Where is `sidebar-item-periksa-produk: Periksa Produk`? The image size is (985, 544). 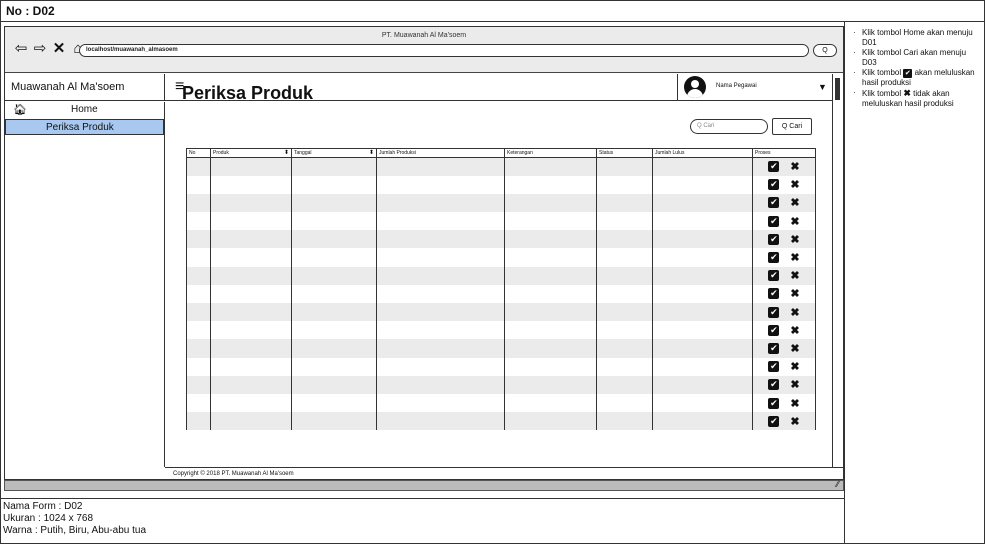 sidebar-item-periksa-produk: Periksa Produk is located at coordinates (84, 127).